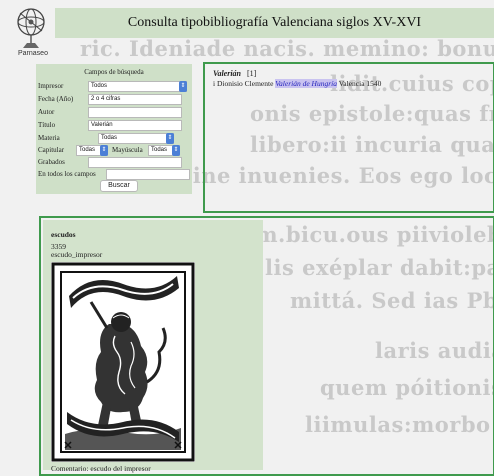 Image resolution: width=494 pixels, height=476 pixels. I want to click on impresor-value: Todos, so click(99, 86).